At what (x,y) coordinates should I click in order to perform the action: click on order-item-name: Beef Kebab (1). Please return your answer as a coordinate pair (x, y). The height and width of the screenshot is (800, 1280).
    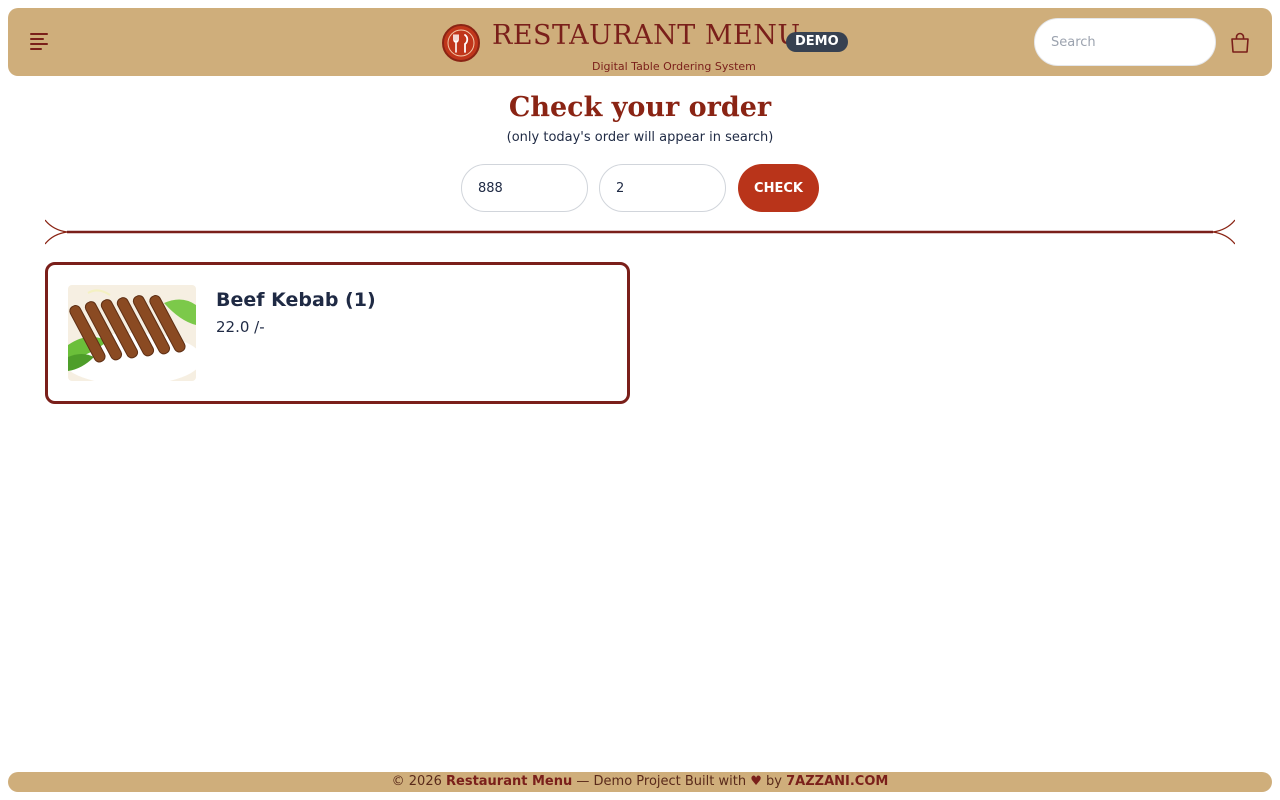
    Looking at the image, I should click on (296, 300).